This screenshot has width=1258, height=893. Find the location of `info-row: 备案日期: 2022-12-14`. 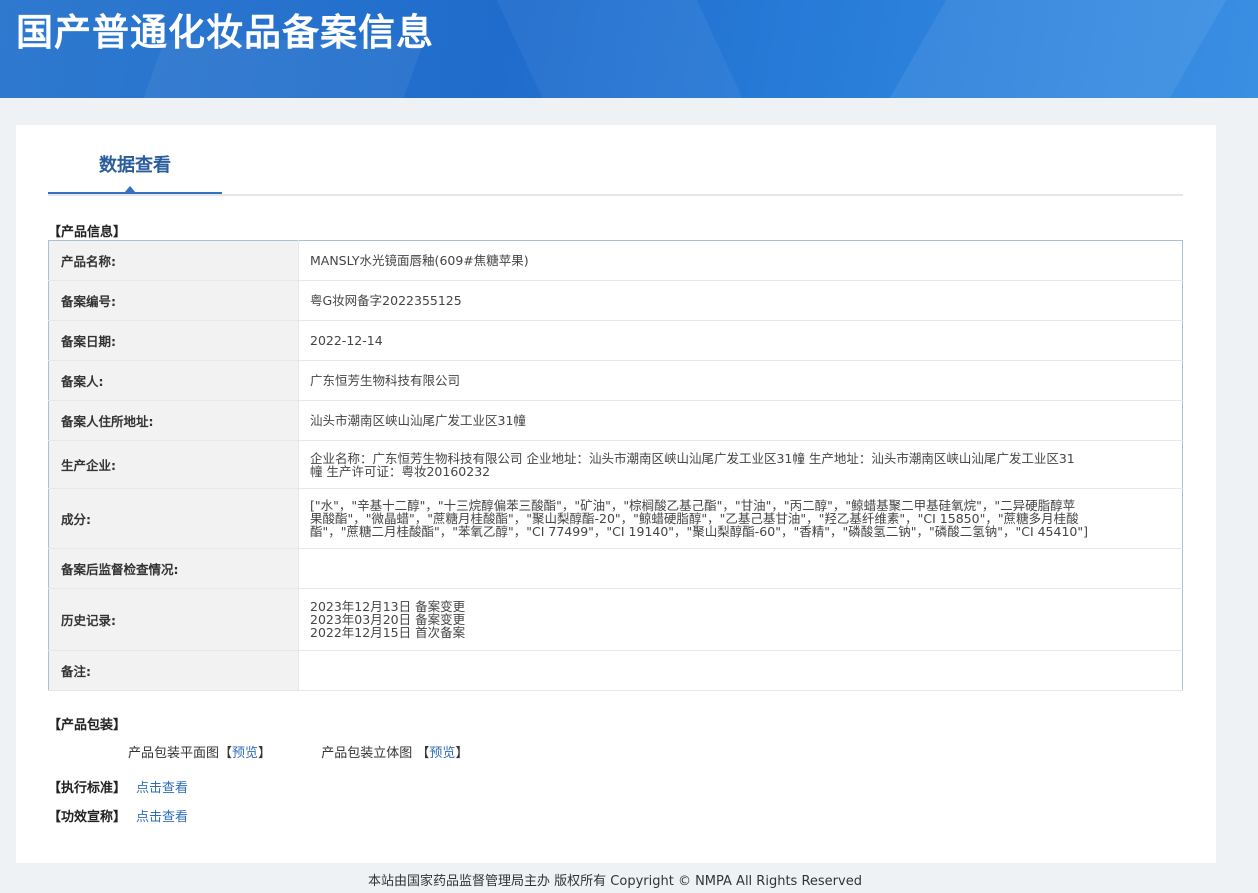

info-row: 备案日期: 2022-12-14 is located at coordinates (615, 340).